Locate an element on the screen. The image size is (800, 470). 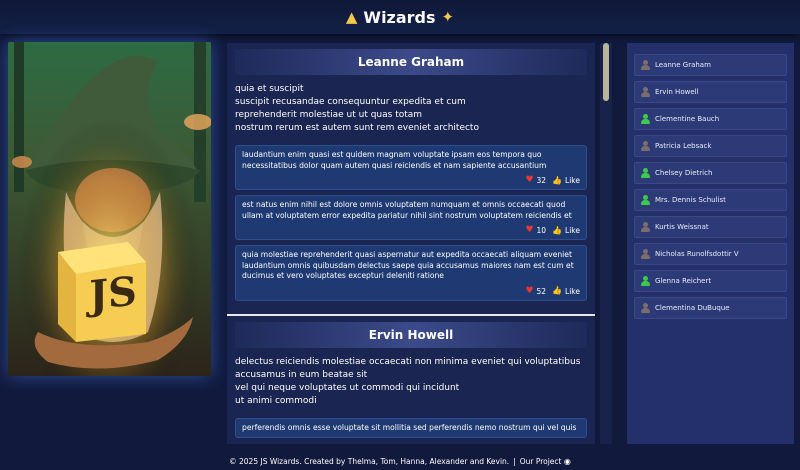
github-icon: ◉ is located at coordinates (567, 461).